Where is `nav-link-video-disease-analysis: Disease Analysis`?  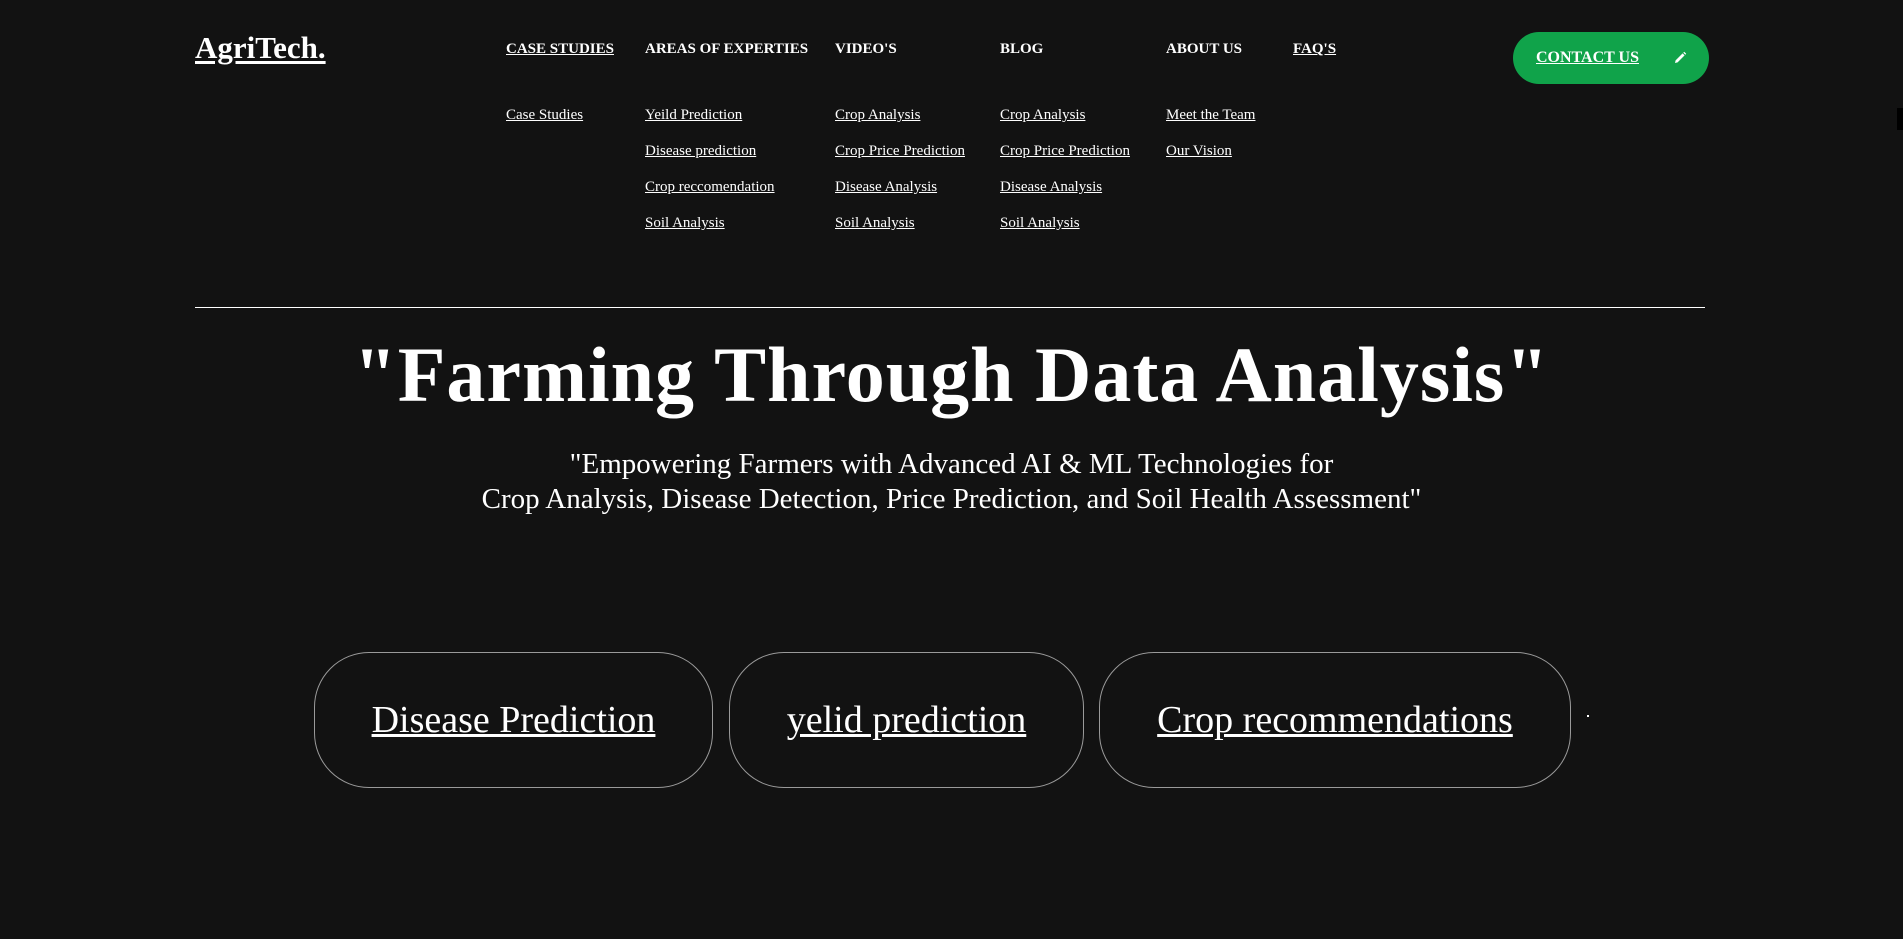 nav-link-video-disease-analysis: Disease Analysis is located at coordinates (900, 196).